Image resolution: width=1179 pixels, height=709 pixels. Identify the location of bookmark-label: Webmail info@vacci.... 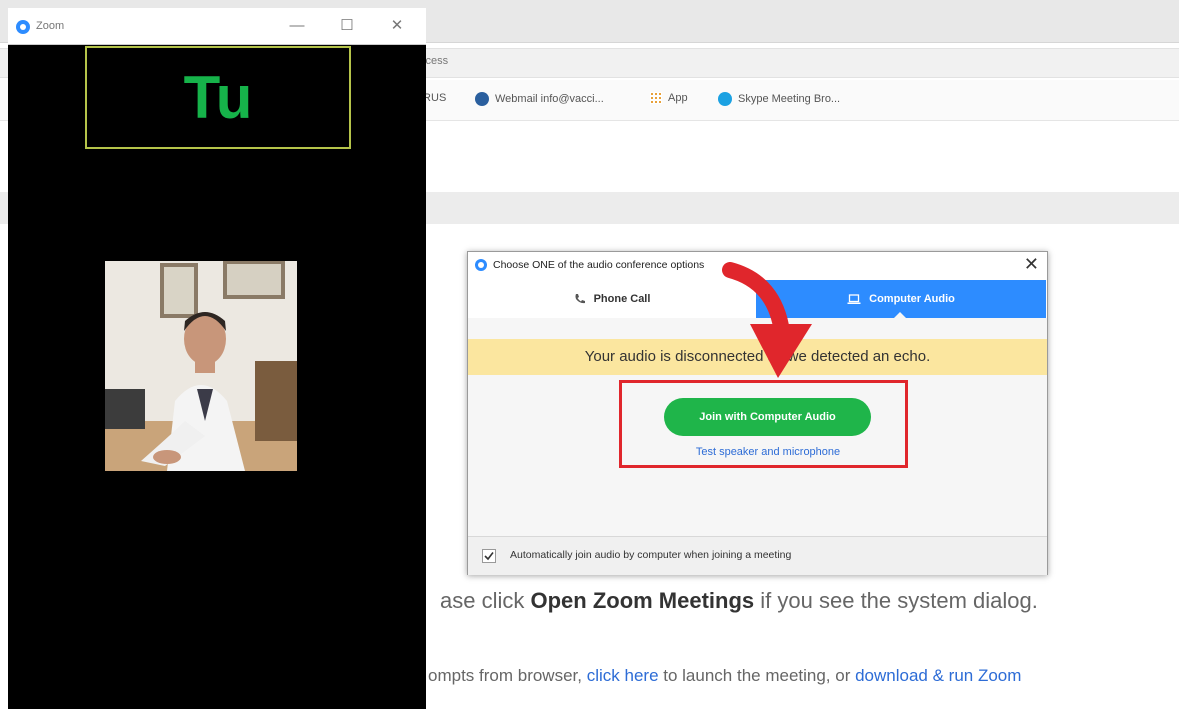
(549, 99).